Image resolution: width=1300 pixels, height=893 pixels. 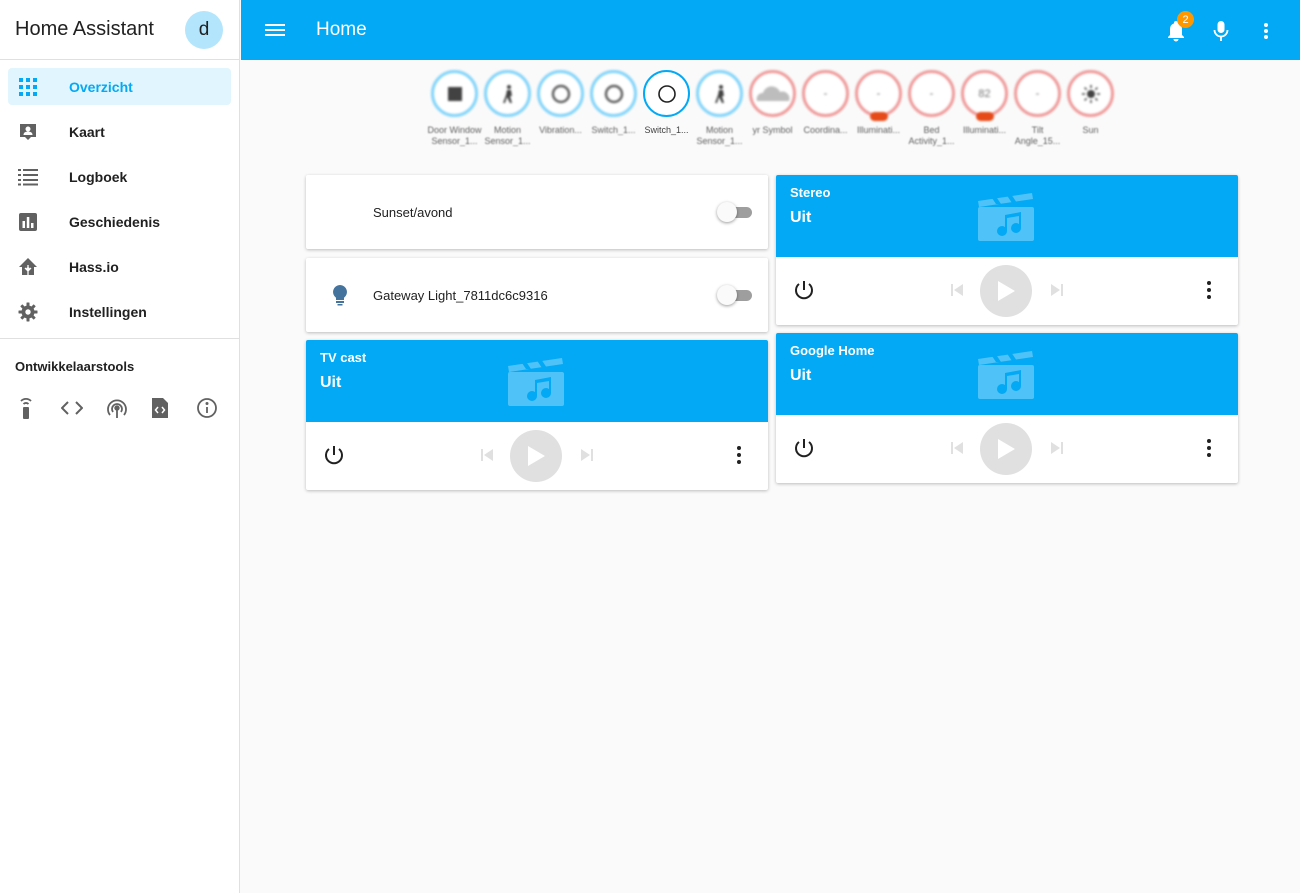 What do you see at coordinates (115, 221) in the screenshot?
I see `sidebar-item-label: Geschiedenis` at bounding box center [115, 221].